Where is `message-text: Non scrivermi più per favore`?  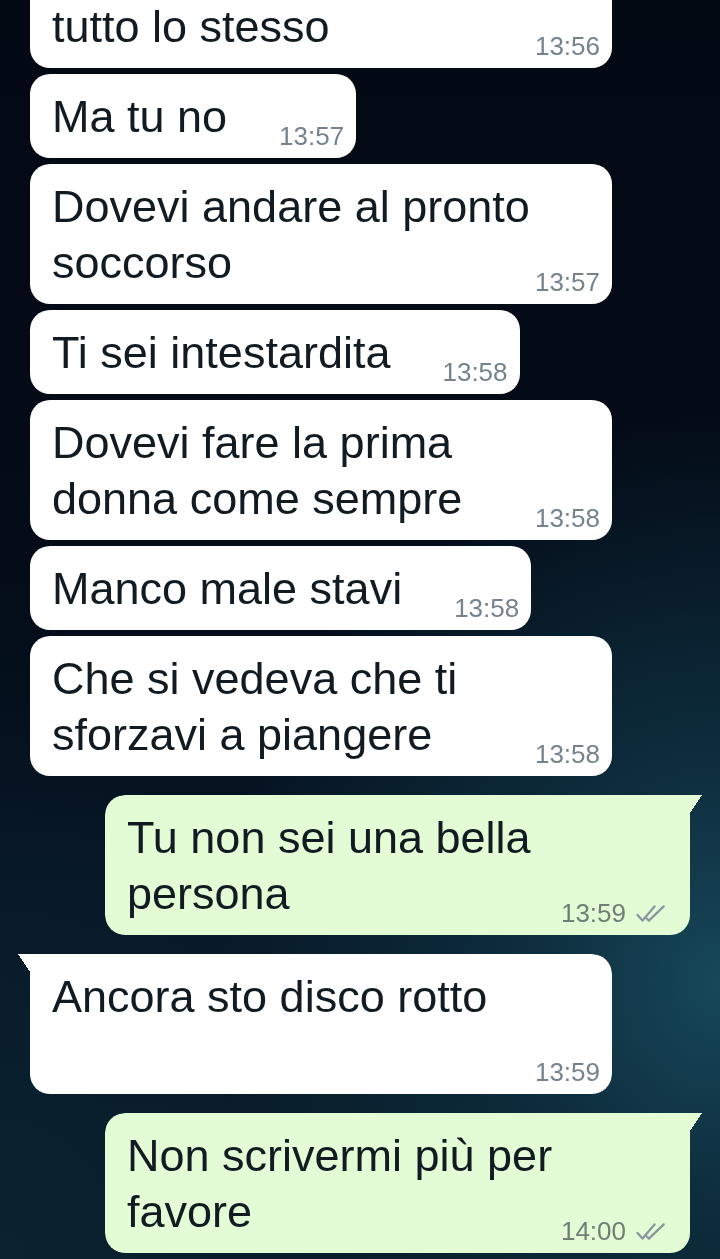 message-text: Non scrivermi più per favore is located at coordinates (340, 1183).